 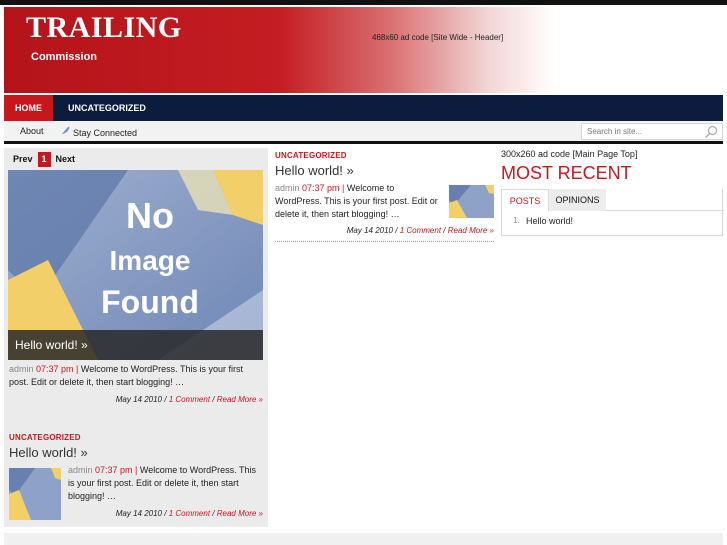 I want to click on slide-time: 07:37 pm |, so click(x=57, y=369).